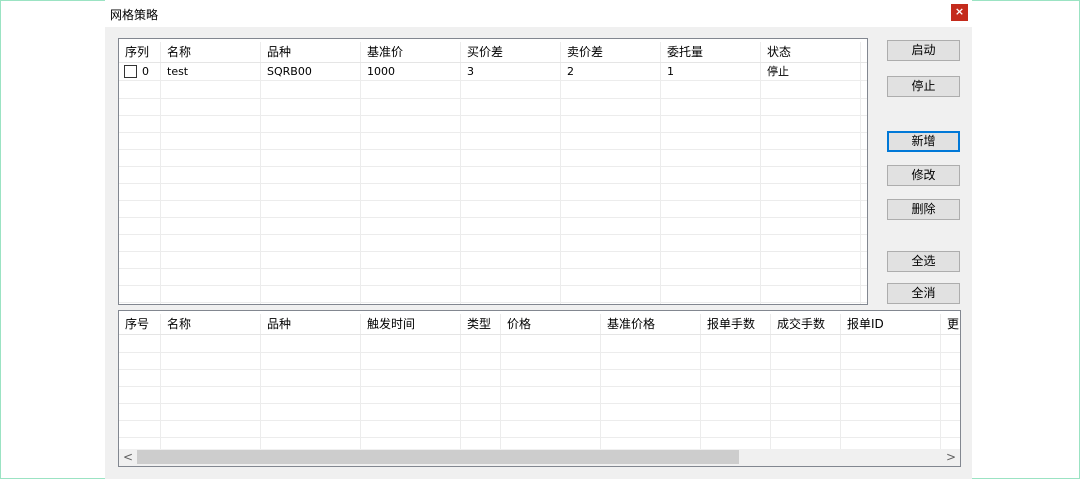 This screenshot has width=1080, height=479. What do you see at coordinates (140, 52) in the screenshot?
I see `column-header: 序列` at bounding box center [140, 52].